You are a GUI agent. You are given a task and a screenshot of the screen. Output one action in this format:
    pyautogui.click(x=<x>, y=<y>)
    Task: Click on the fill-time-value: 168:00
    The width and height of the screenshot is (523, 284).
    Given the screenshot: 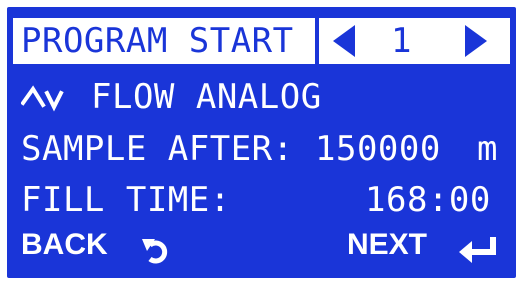 What is the action you would take?
    pyautogui.click(x=428, y=200)
    